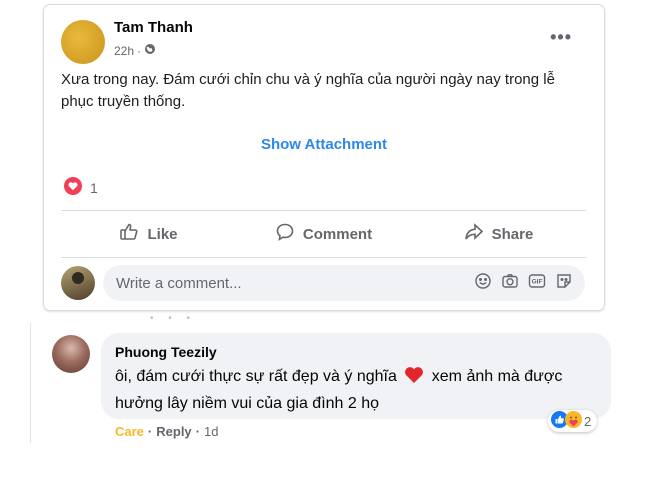  I want to click on comment-reactions: 2, so click(573, 421).